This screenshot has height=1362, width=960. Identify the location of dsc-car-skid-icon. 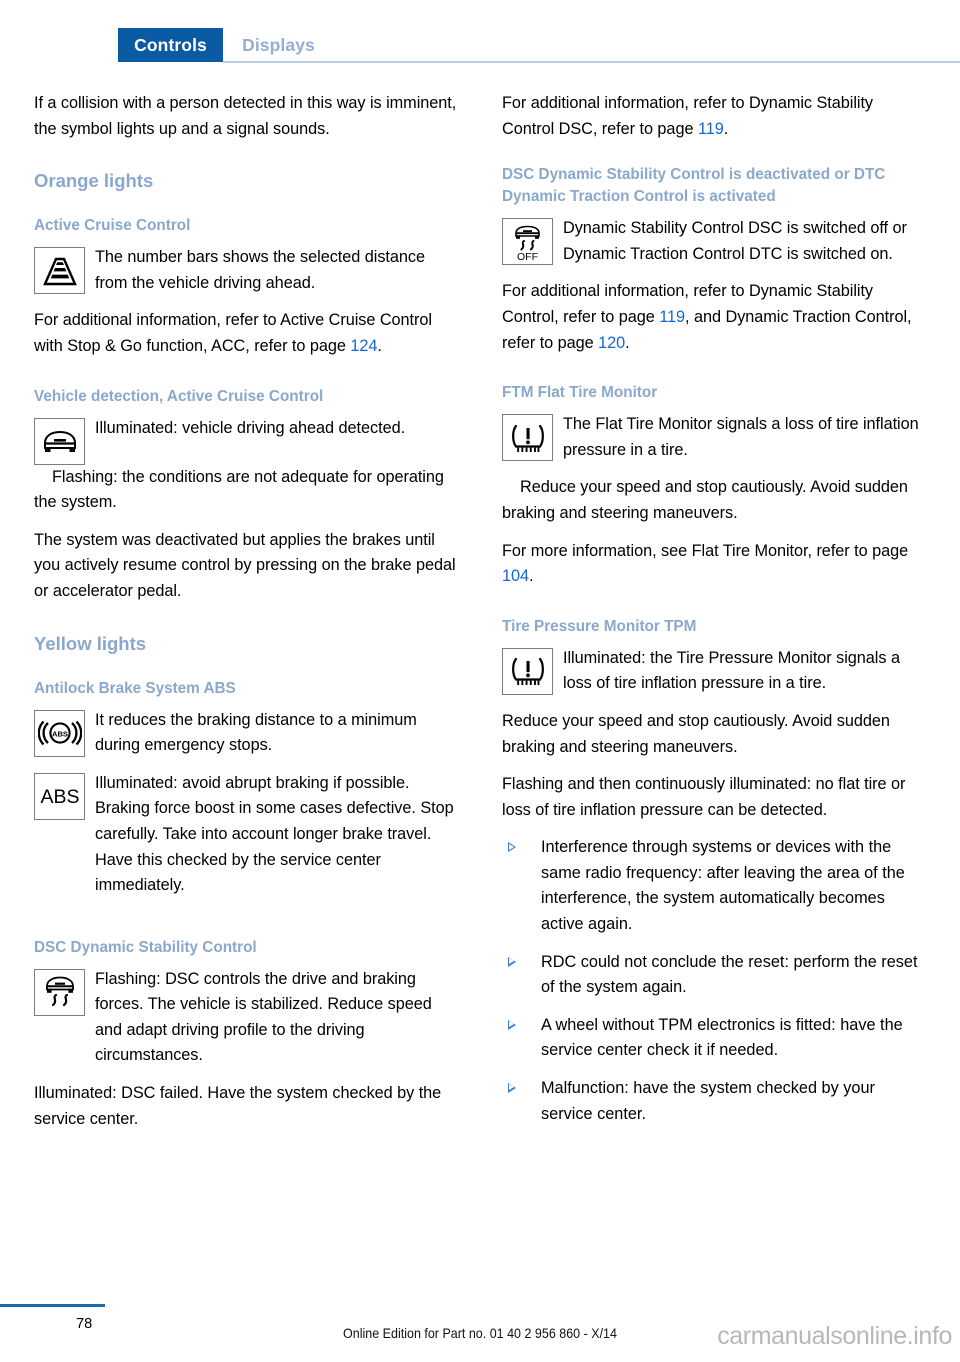
(59, 992).